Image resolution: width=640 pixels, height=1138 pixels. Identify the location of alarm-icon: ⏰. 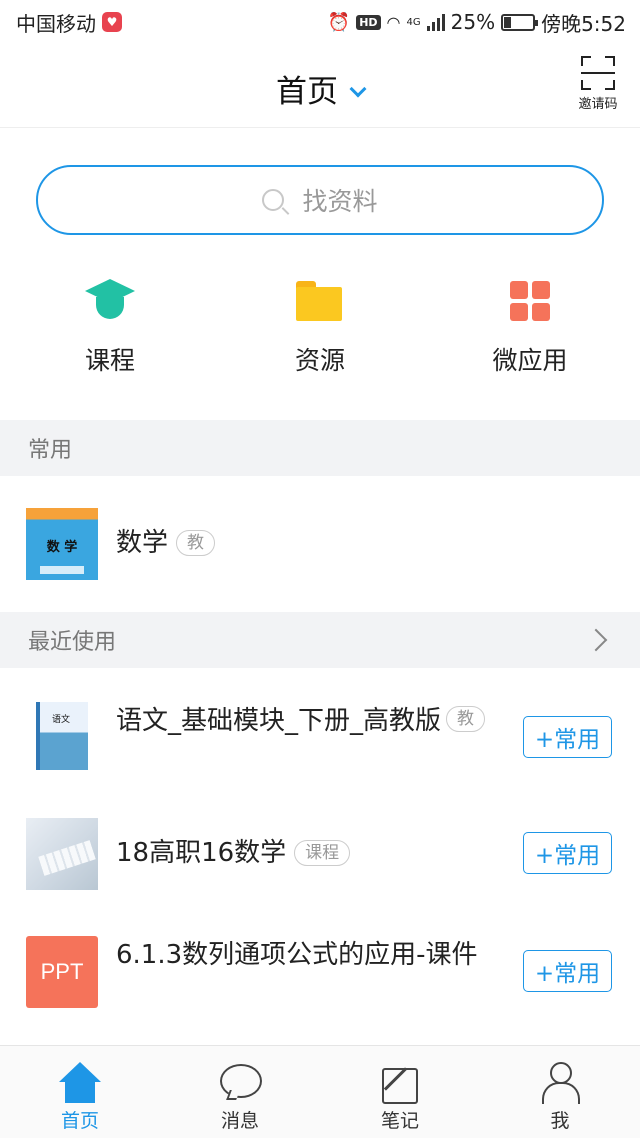
(339, 22).